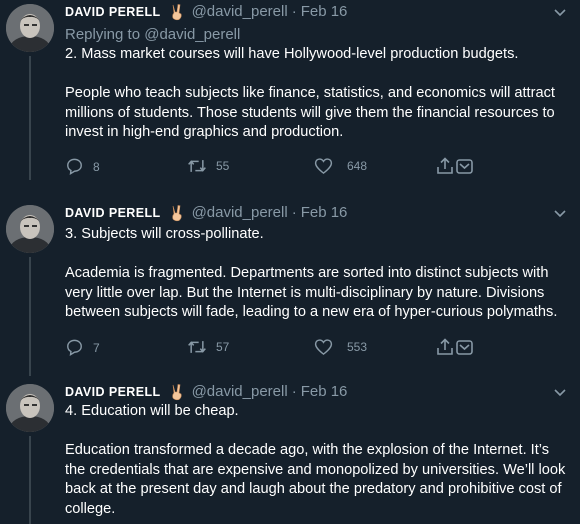 The height and width of the screenshot is (524, 580). What do you see at coordinates (96, 347) in the screenshot?
I see `reply-count: 7` at bounding box center [96, 347].